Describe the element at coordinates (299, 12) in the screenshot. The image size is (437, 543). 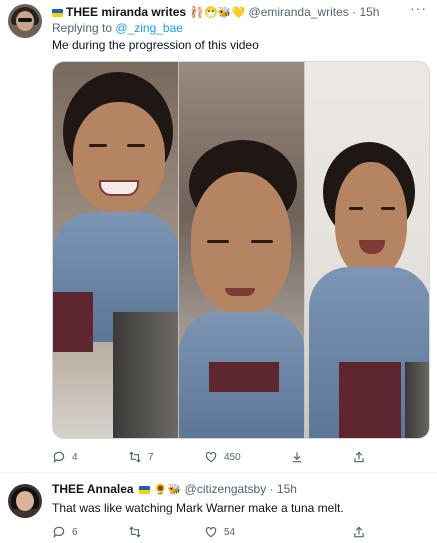
I see `author-handle: @emiranda_writes` at that location.